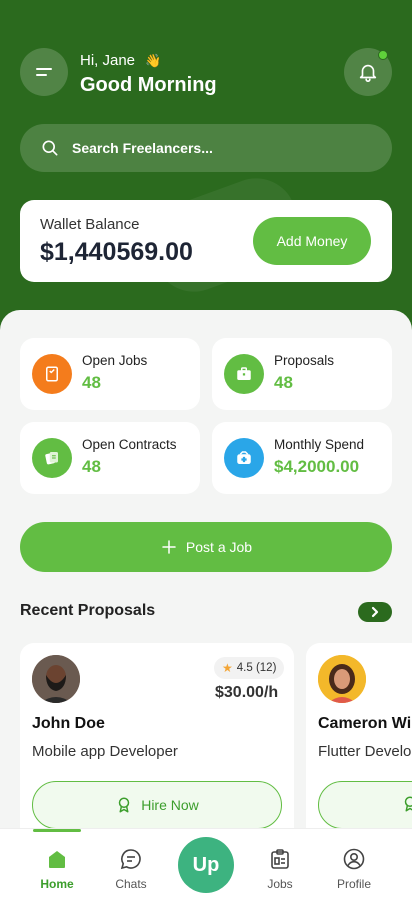 The width and height of the screenshot is (412, 917). I want to click on post-job-label: Post a Job, so click(219, 547).